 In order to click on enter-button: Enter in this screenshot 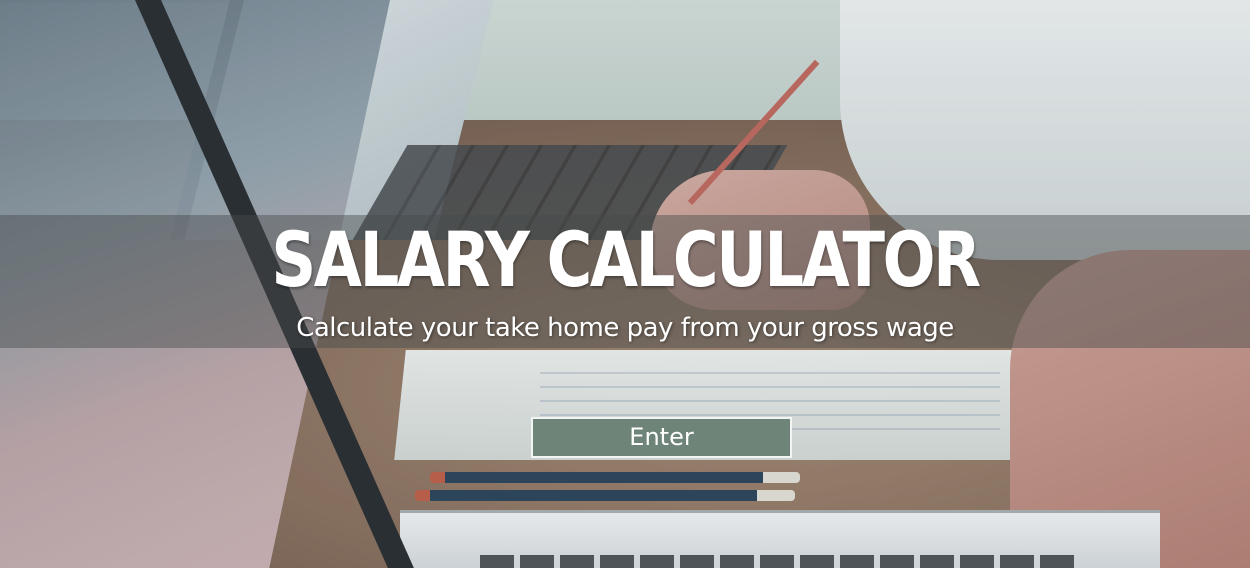, I will do `click(661, 437)`.